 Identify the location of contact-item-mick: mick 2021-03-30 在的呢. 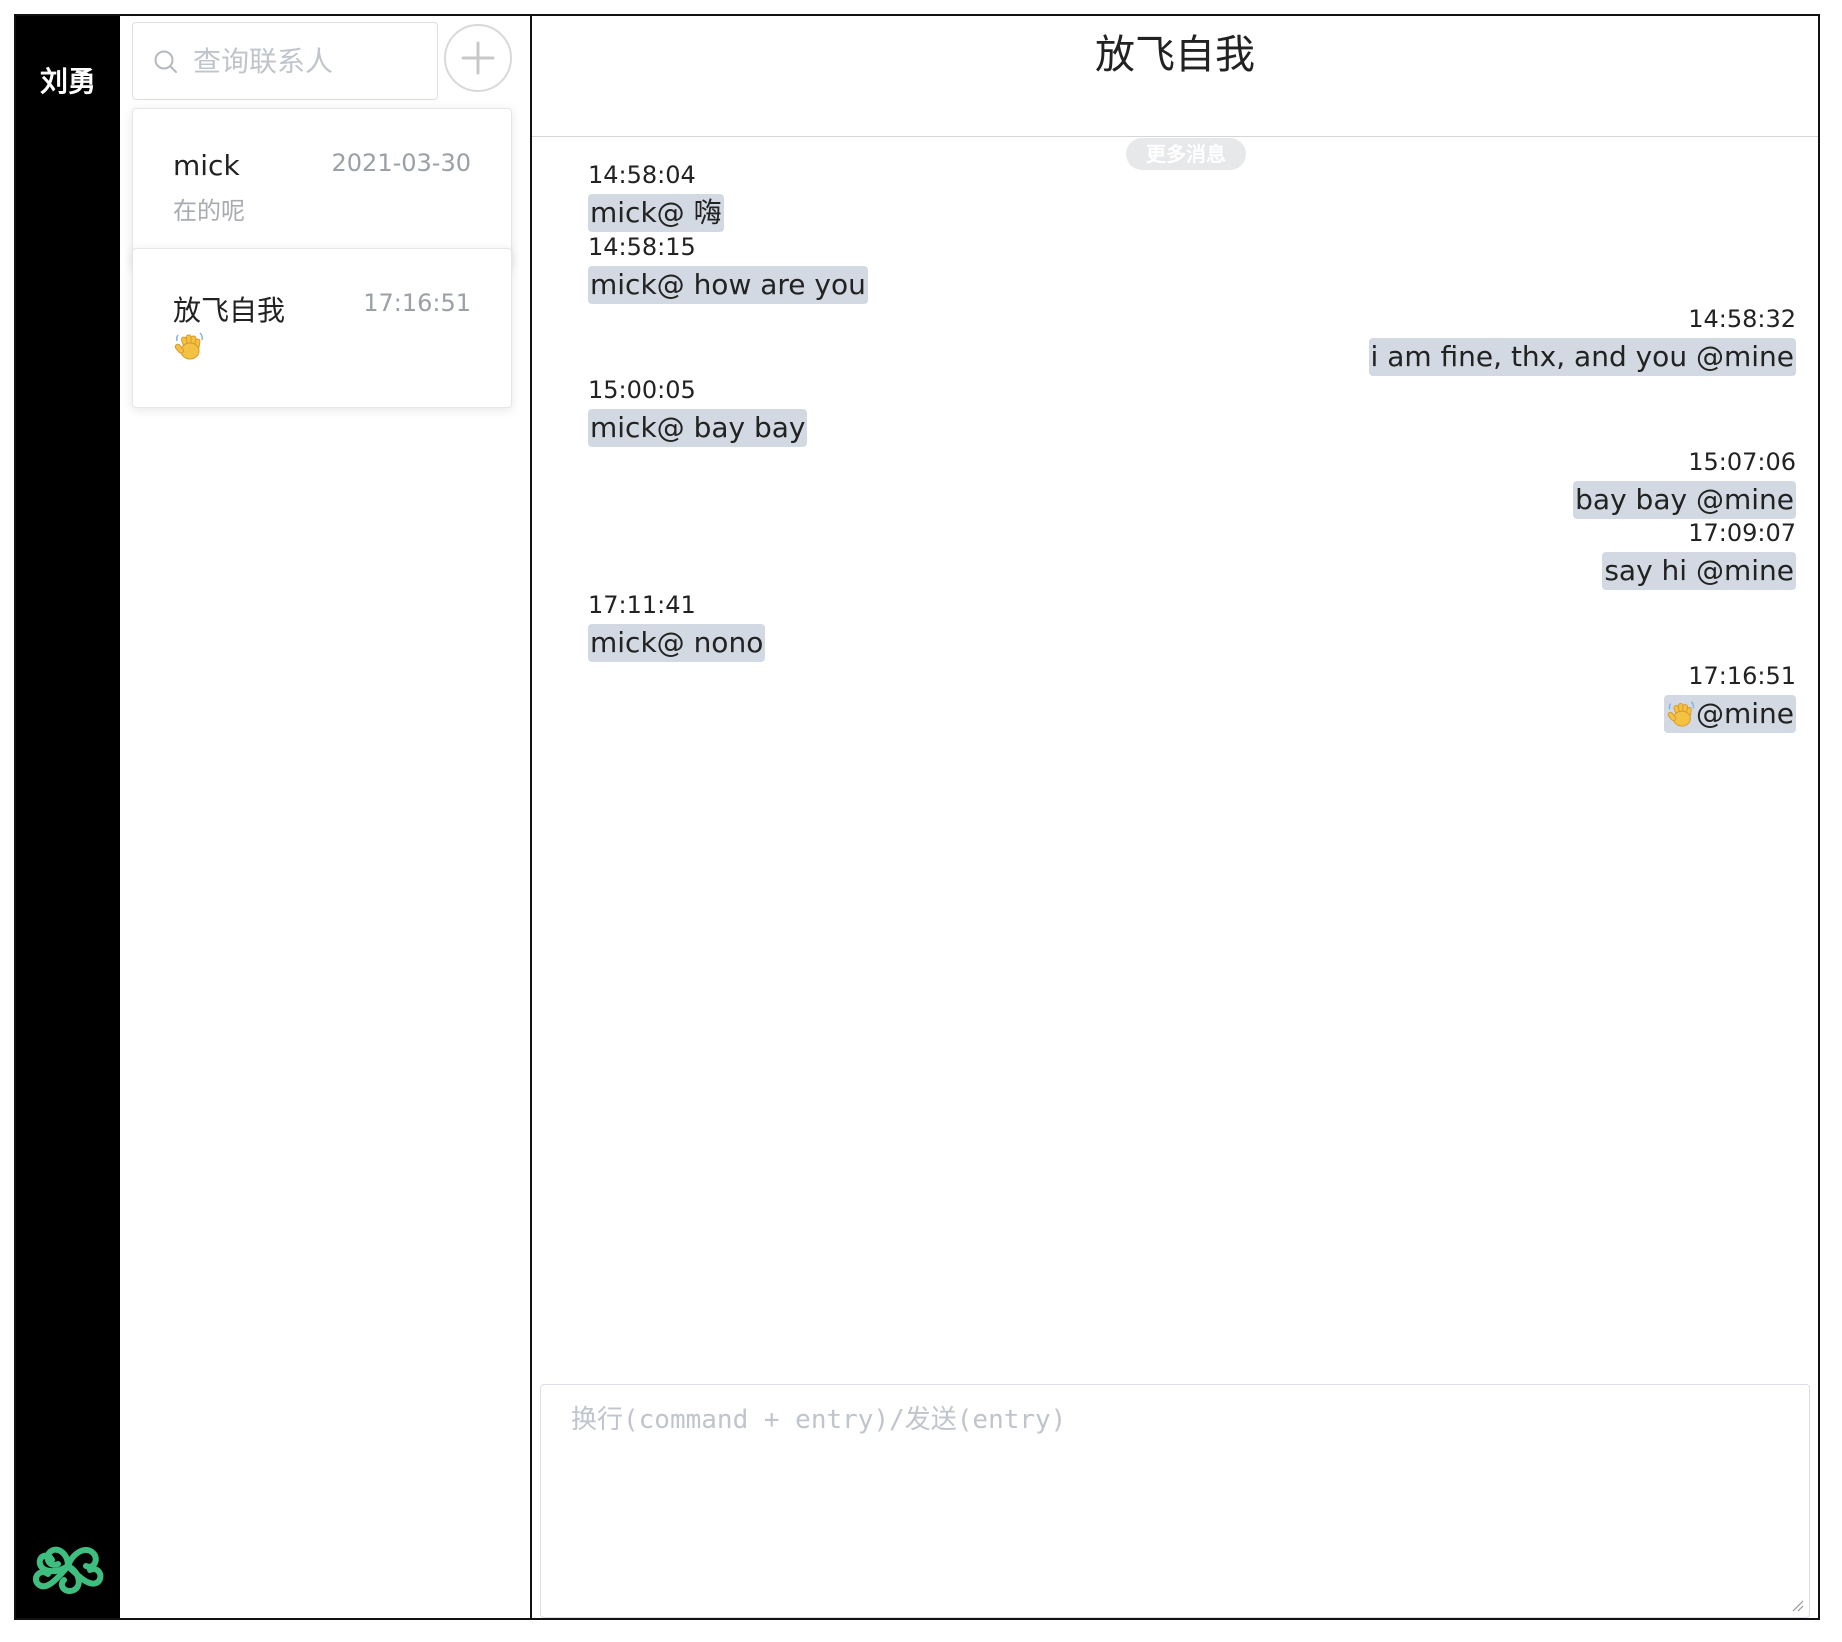
(322, 188).